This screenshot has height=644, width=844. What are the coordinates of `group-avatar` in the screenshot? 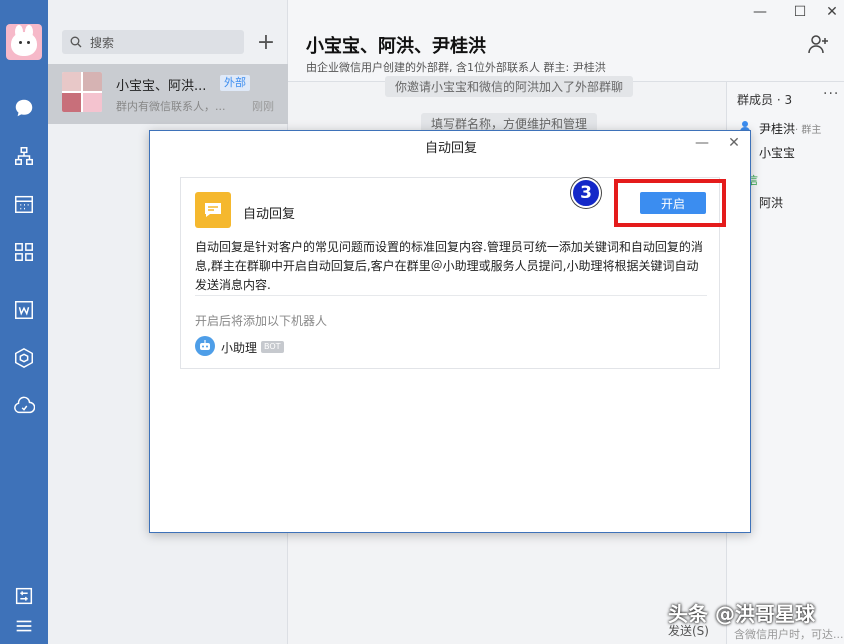 It's located at (82, 92).